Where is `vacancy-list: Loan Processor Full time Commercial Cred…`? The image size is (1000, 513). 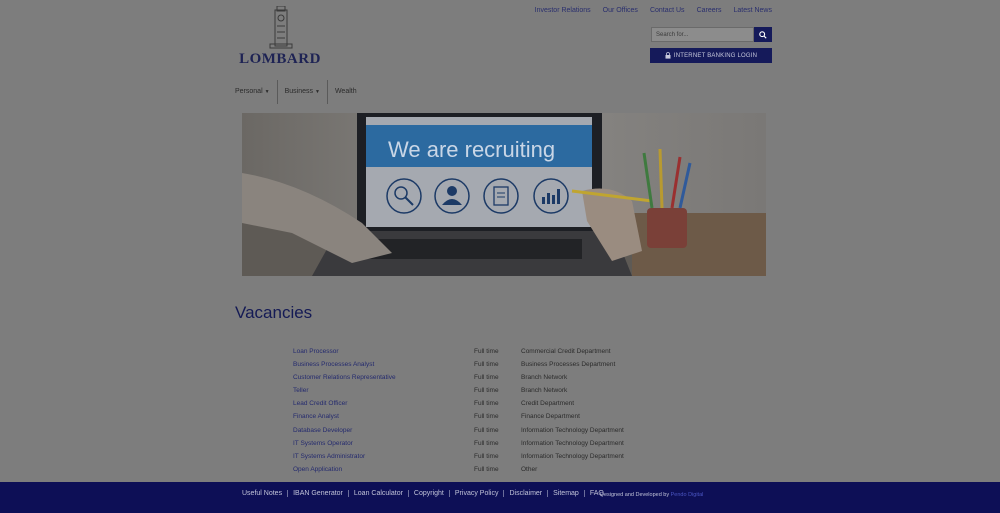 vacancy-list: Loan Processor Full time Commercial Cred… is located at coordinates (503, 412).